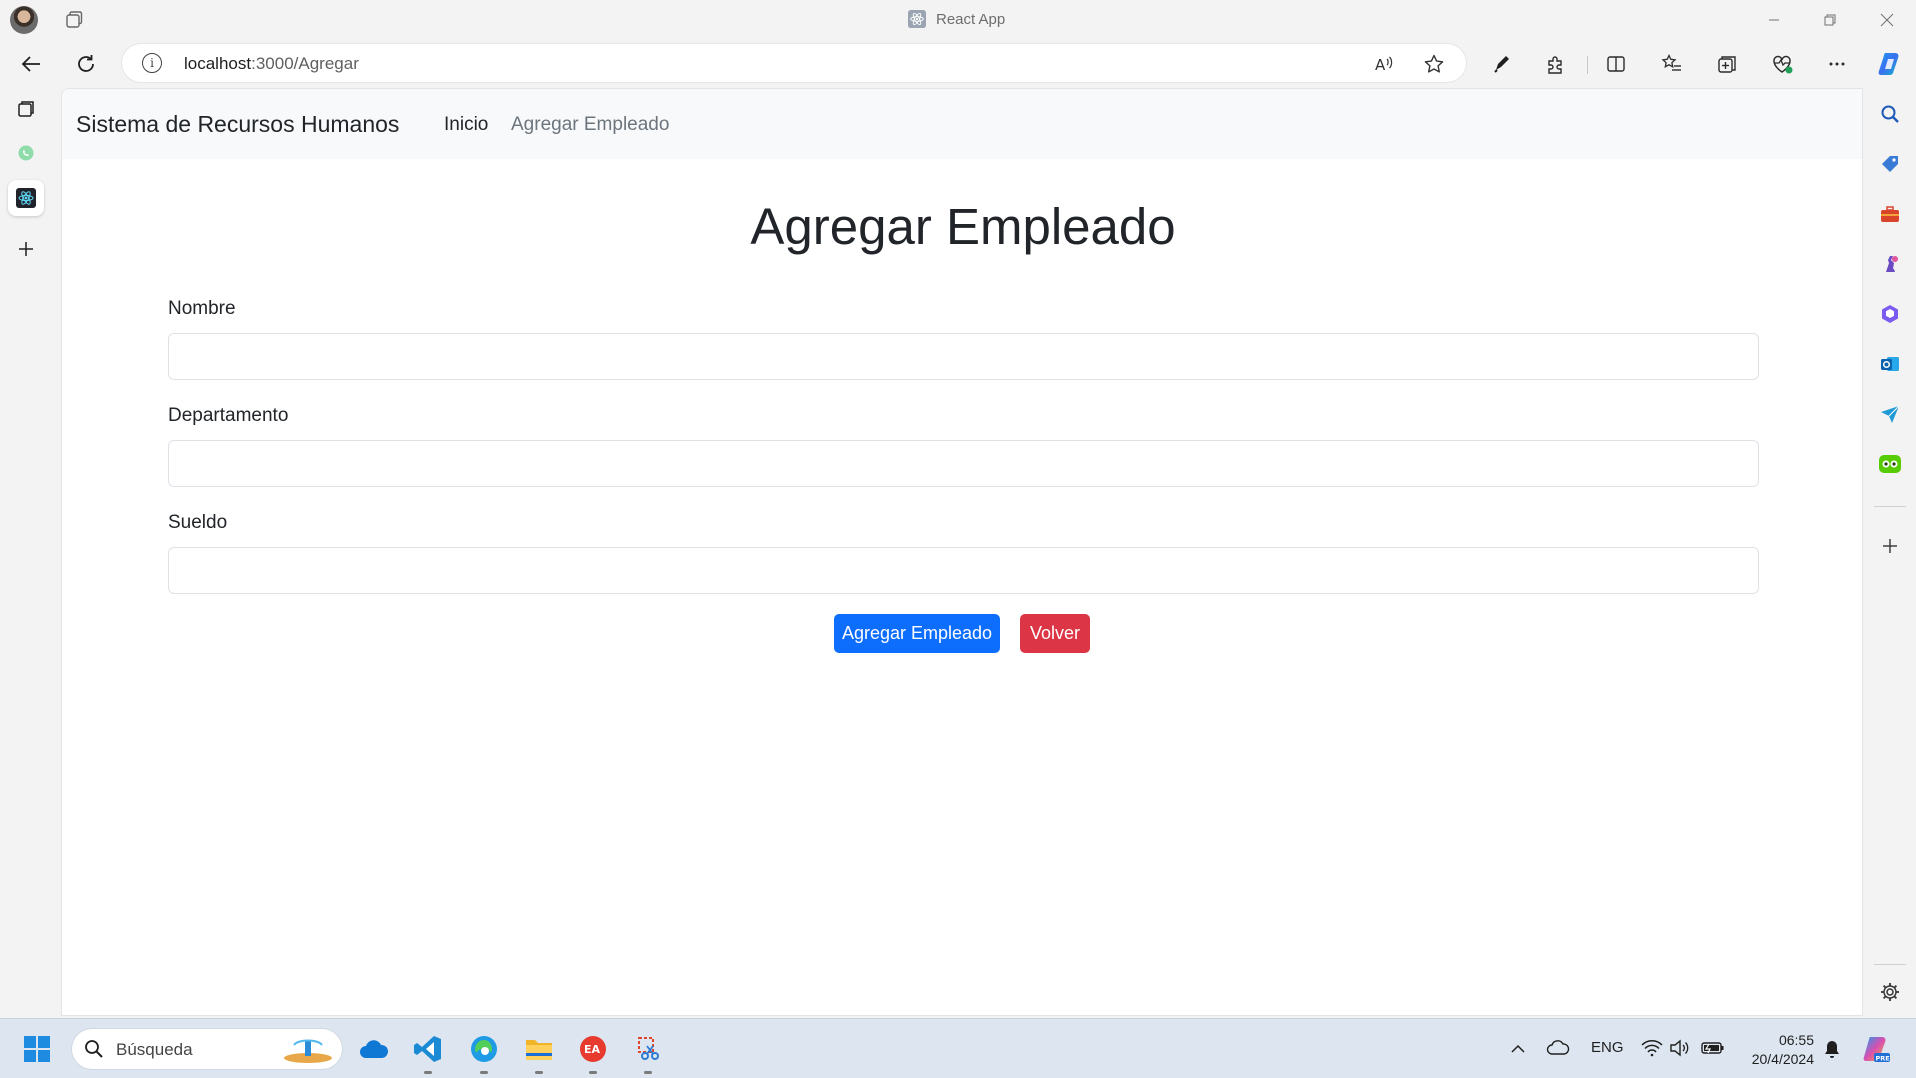 This screenshot has height=1078, width=1916. I want to click on tab-react-app, so click(26, 198).